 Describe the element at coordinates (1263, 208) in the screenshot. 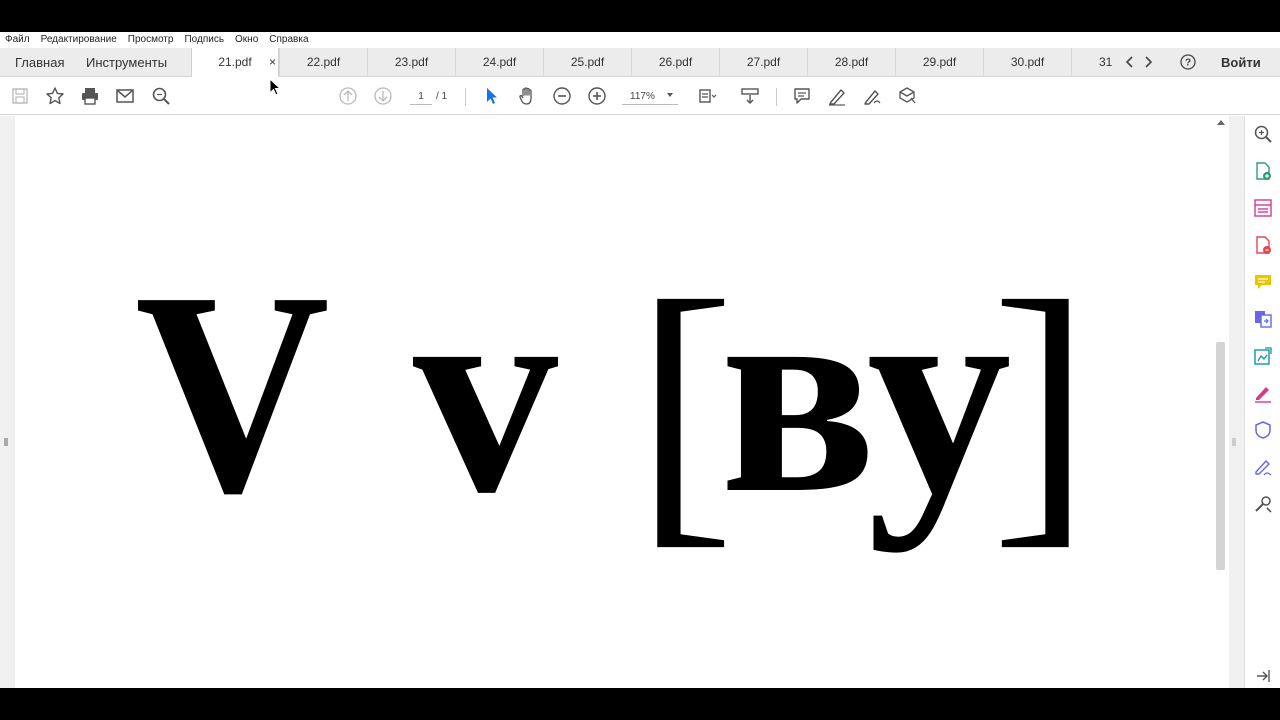

I see `organize-pages-icon` at that location.